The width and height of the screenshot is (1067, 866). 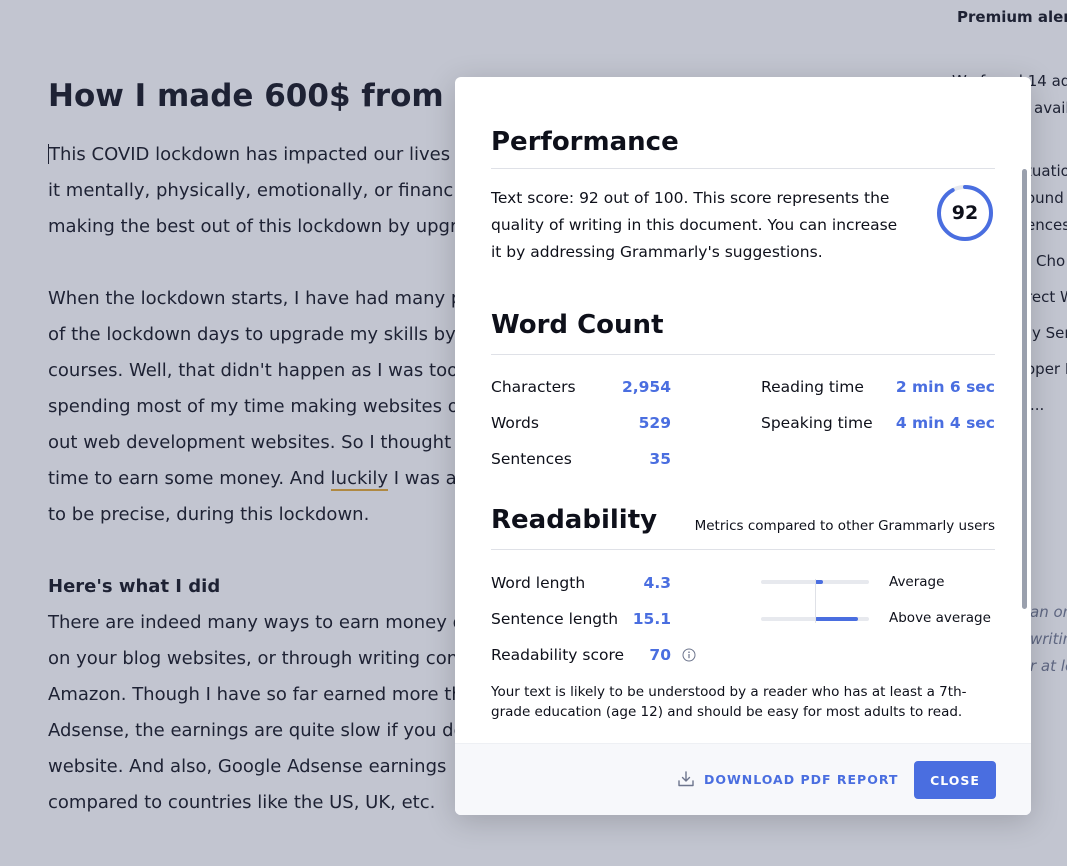 I want to click on reading-time-value: 2 min 6 sec, so click(x=945, y=387).